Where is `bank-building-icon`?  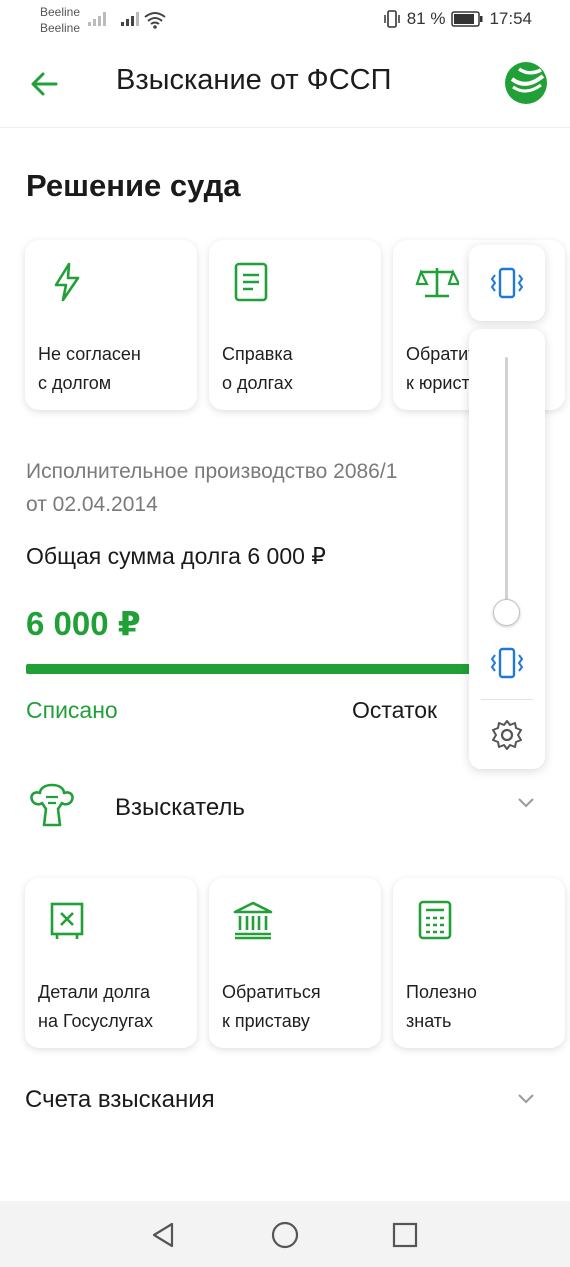 bank-building-icon is located at coordinates (253, 920).